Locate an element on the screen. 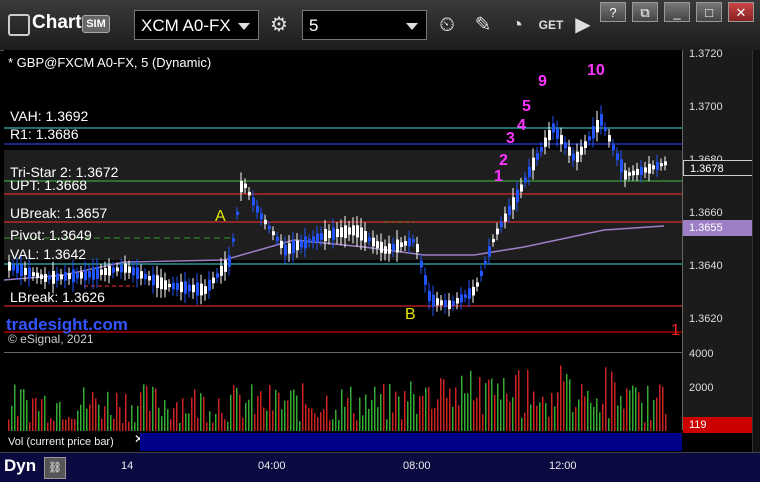  chevron-down-icon is located at coordinates (244, 26).